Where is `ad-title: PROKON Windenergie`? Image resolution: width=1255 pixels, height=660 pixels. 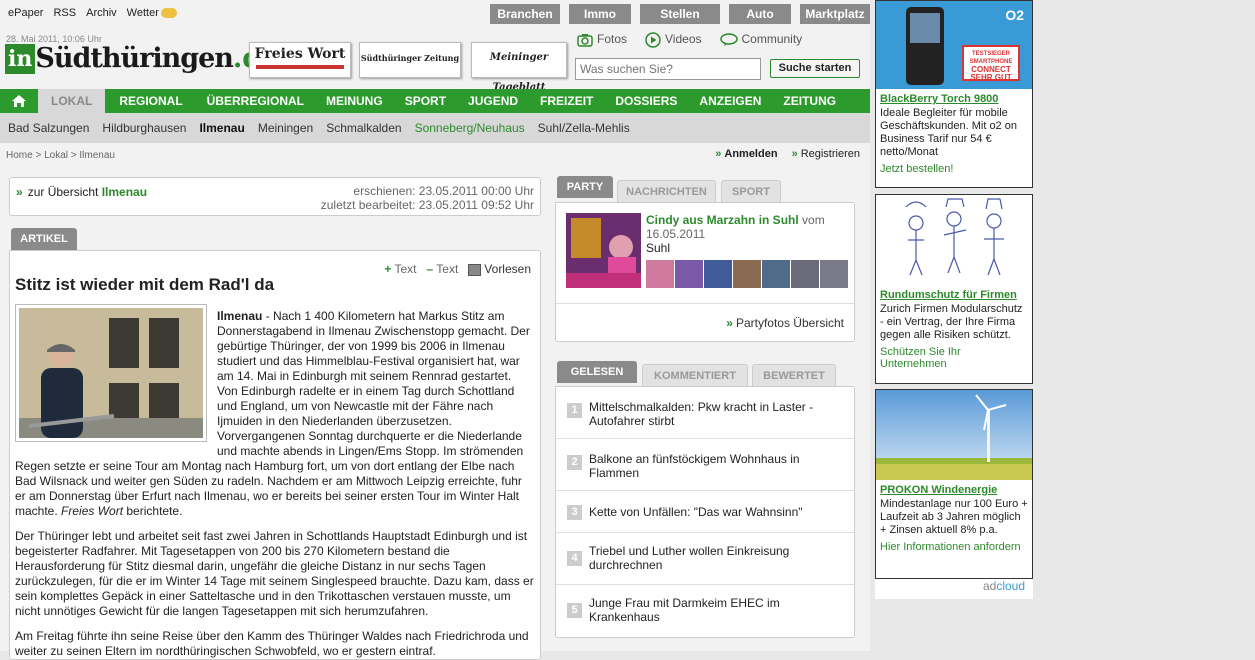
ad-title: PROKON Windenergie is located at coordinates (954, 490).